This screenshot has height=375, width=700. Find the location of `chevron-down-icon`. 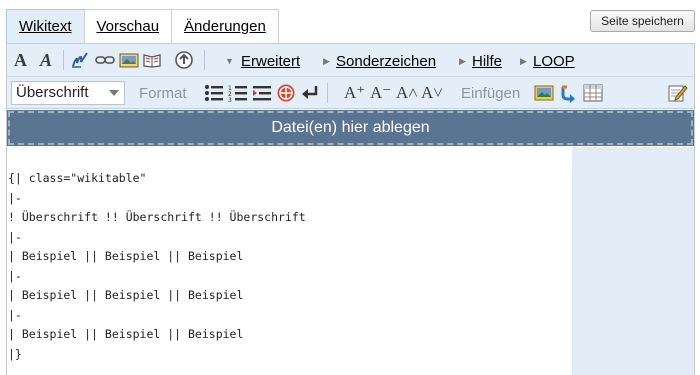

chevron-down-icon is located at coordinates (114, 93).